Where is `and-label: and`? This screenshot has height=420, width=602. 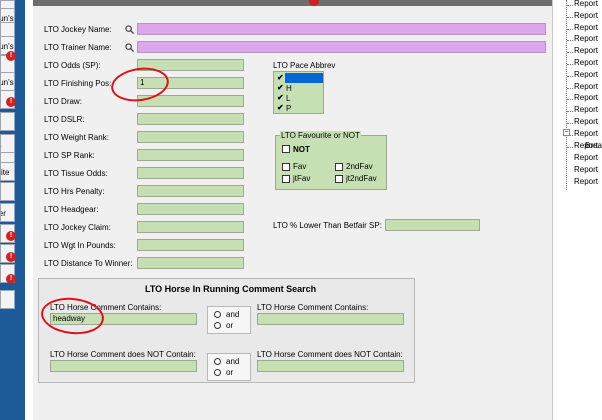 and-label: and is located at coordinates (233, 314).